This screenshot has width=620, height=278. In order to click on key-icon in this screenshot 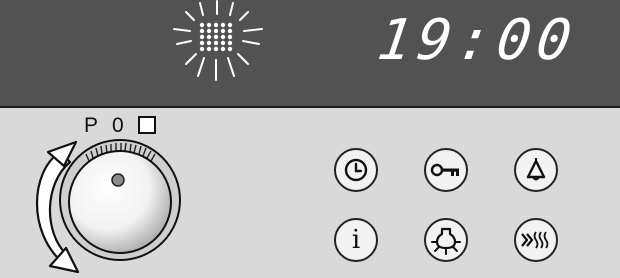, I will do `click(444, 170)`.